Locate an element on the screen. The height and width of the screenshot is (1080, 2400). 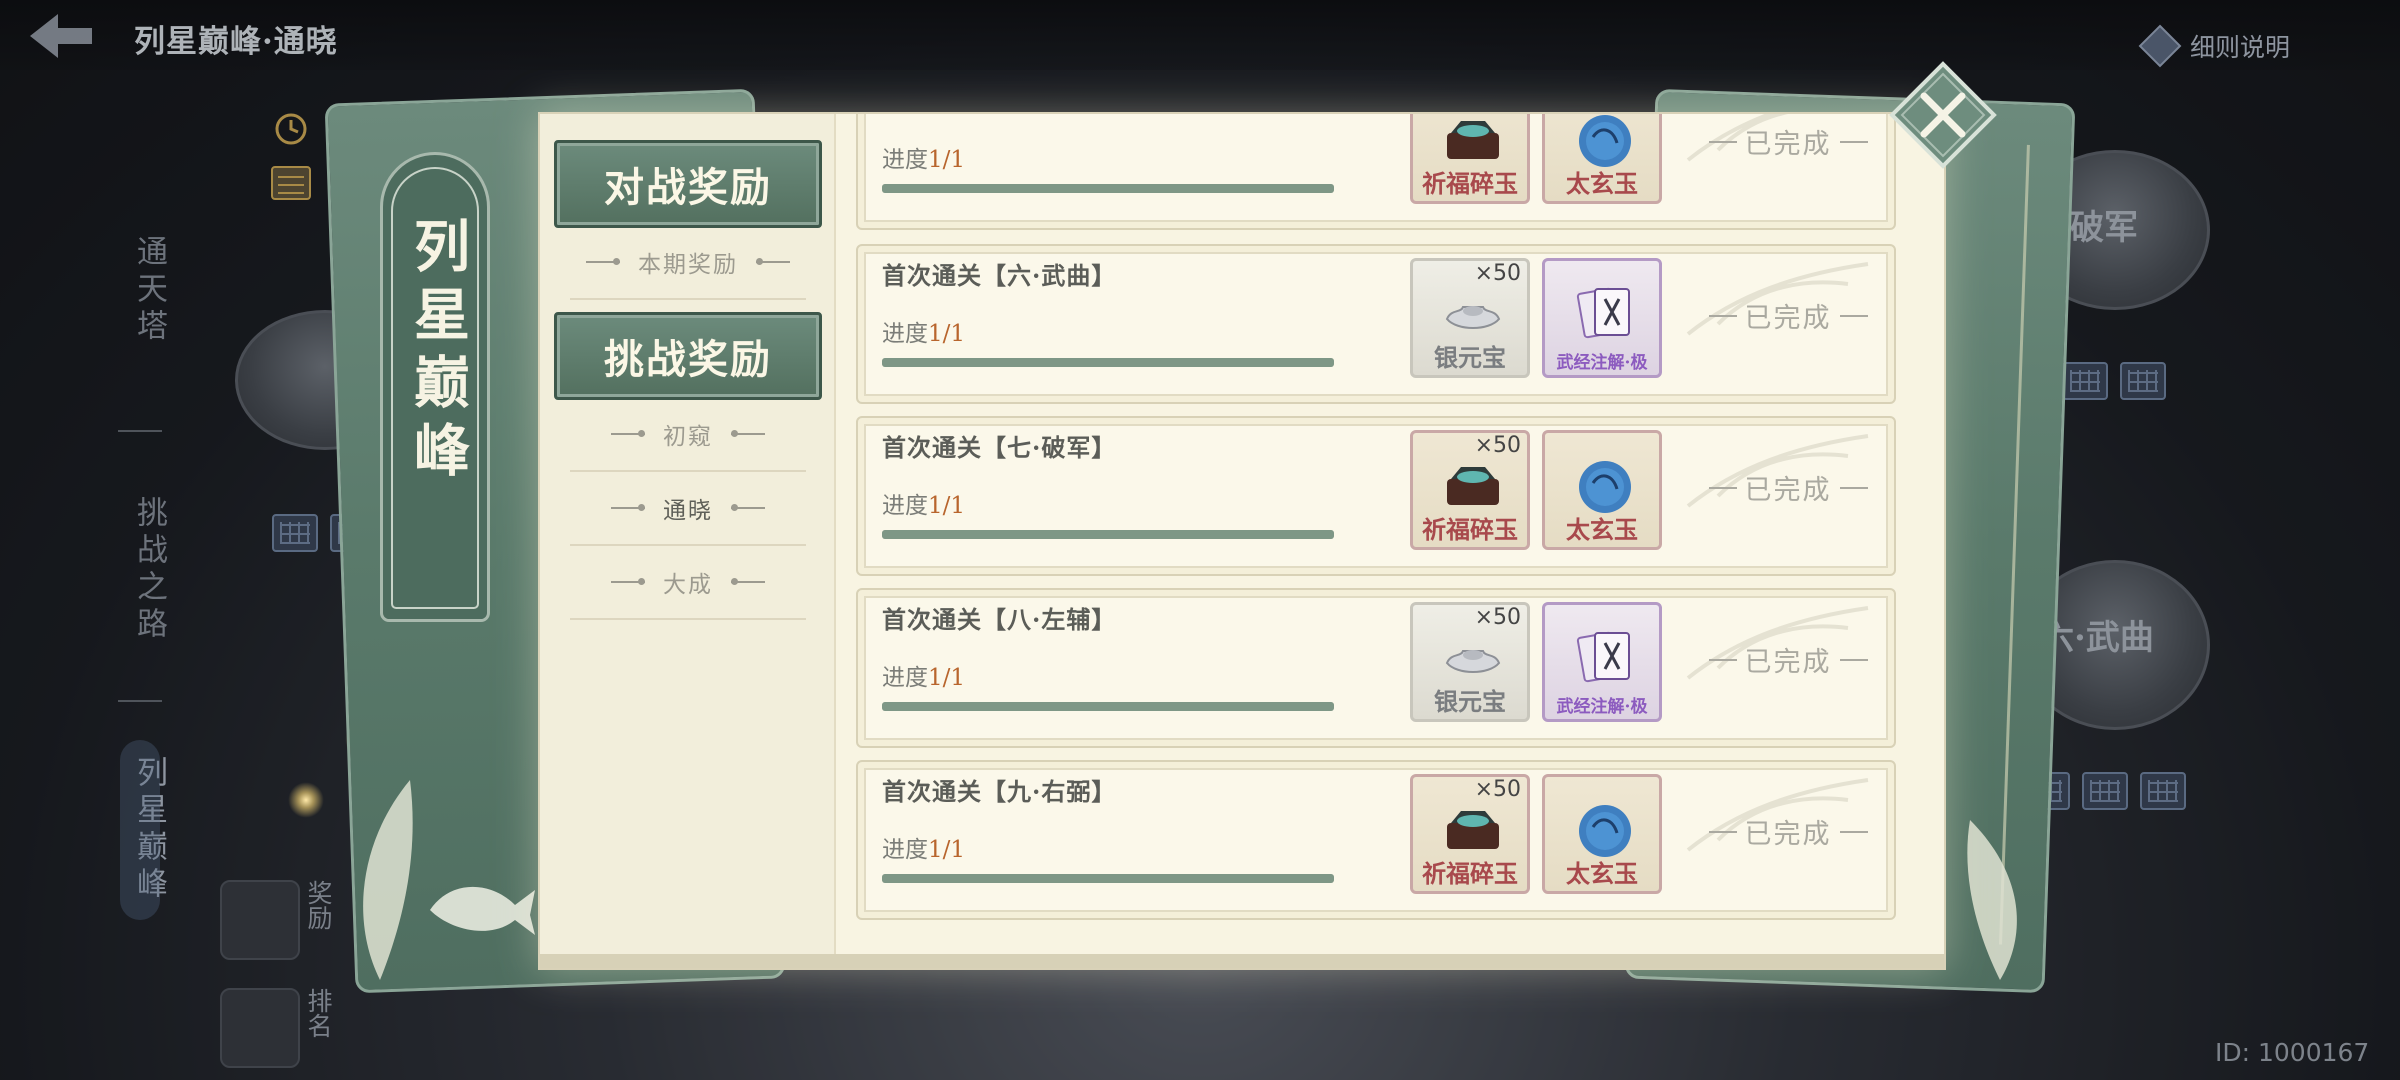
rules-label: 细则说明 is located at coordinates (2240, 47).